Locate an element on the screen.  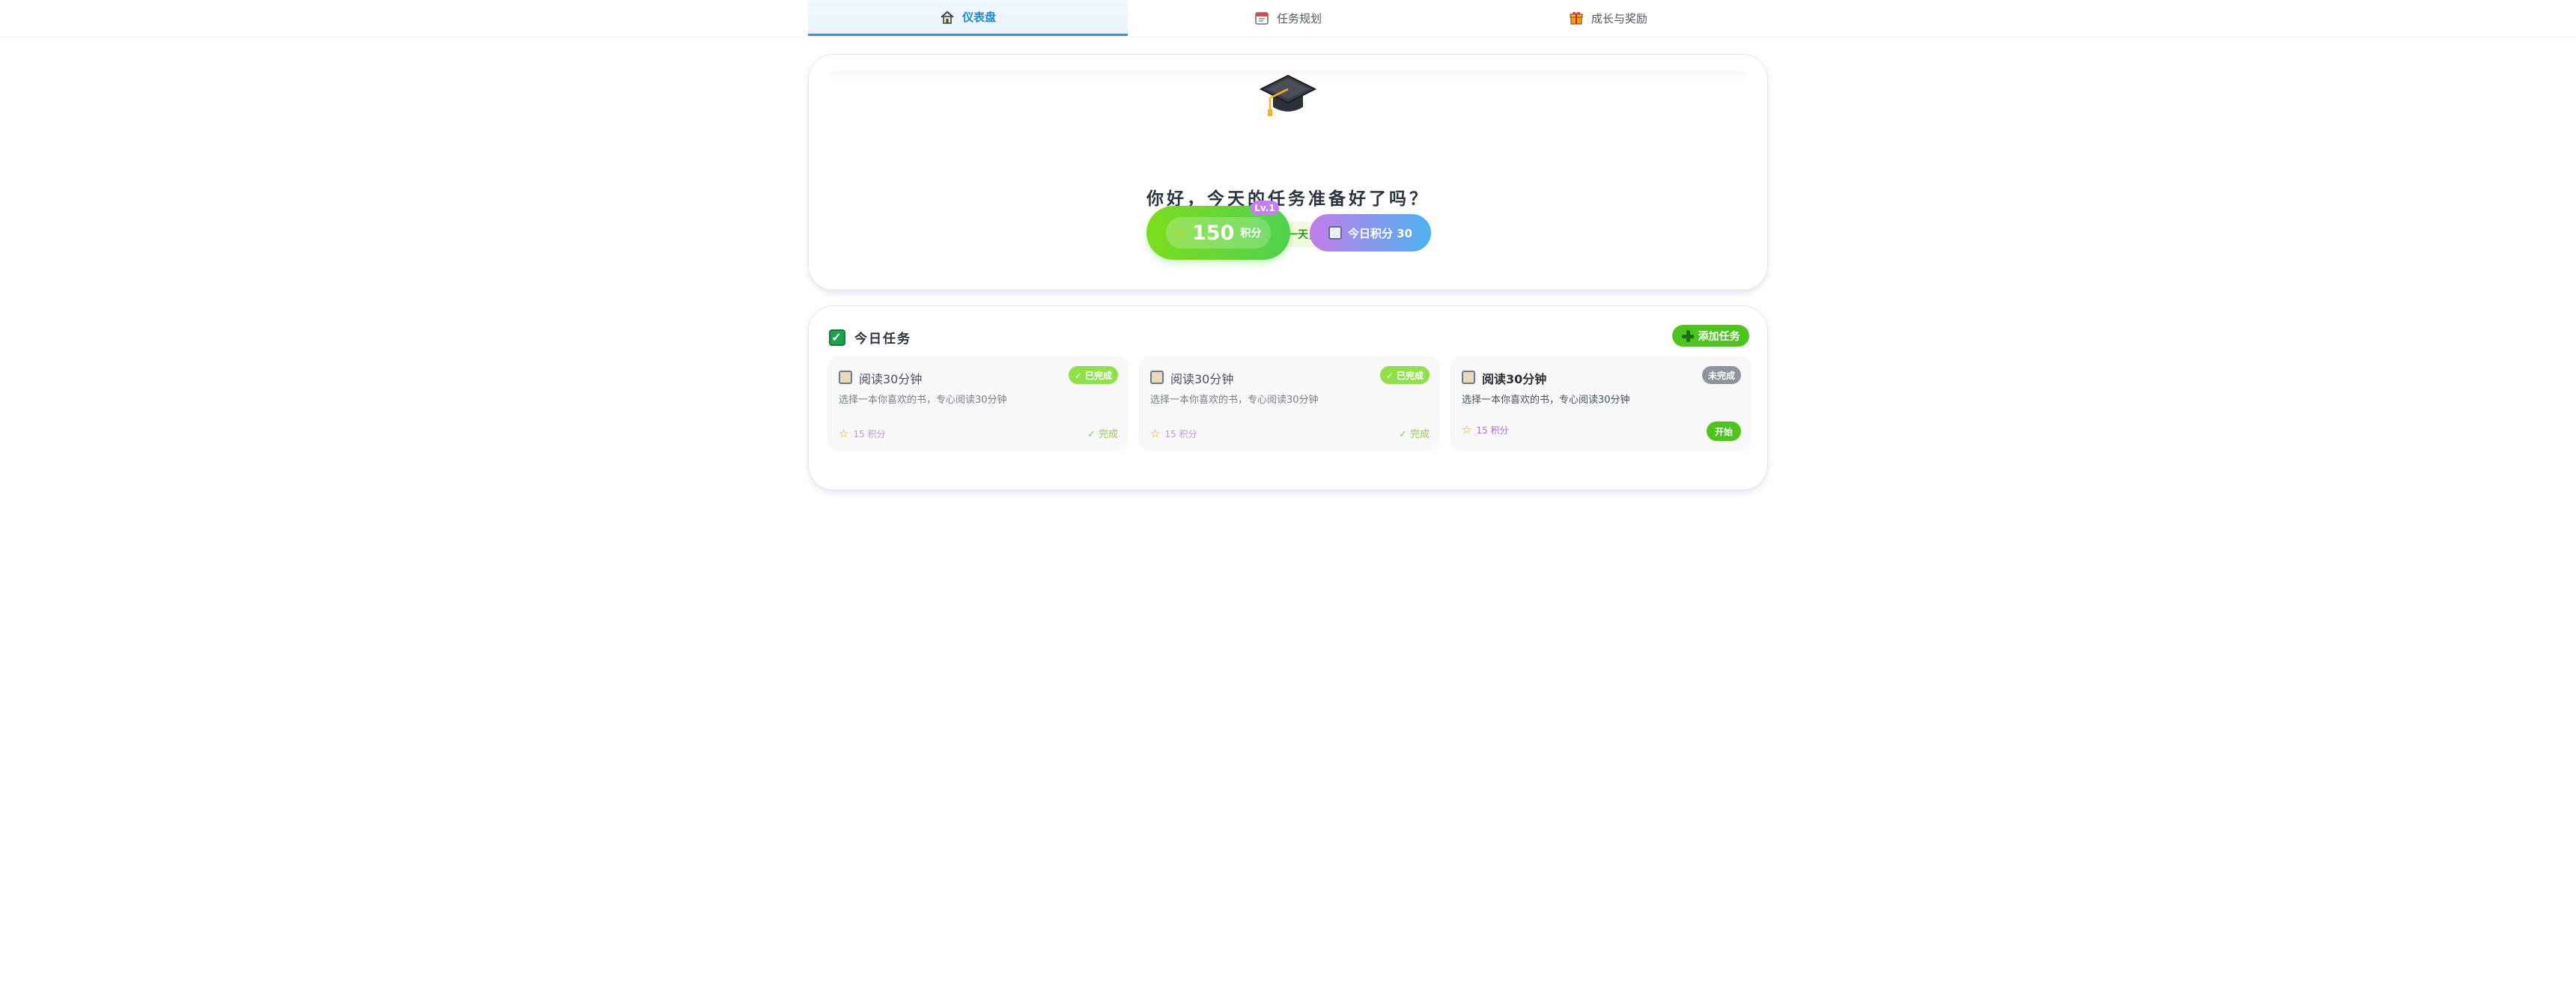
tab-growth-rewards: 成长与奖励 is located at coordinates (1608, 18).